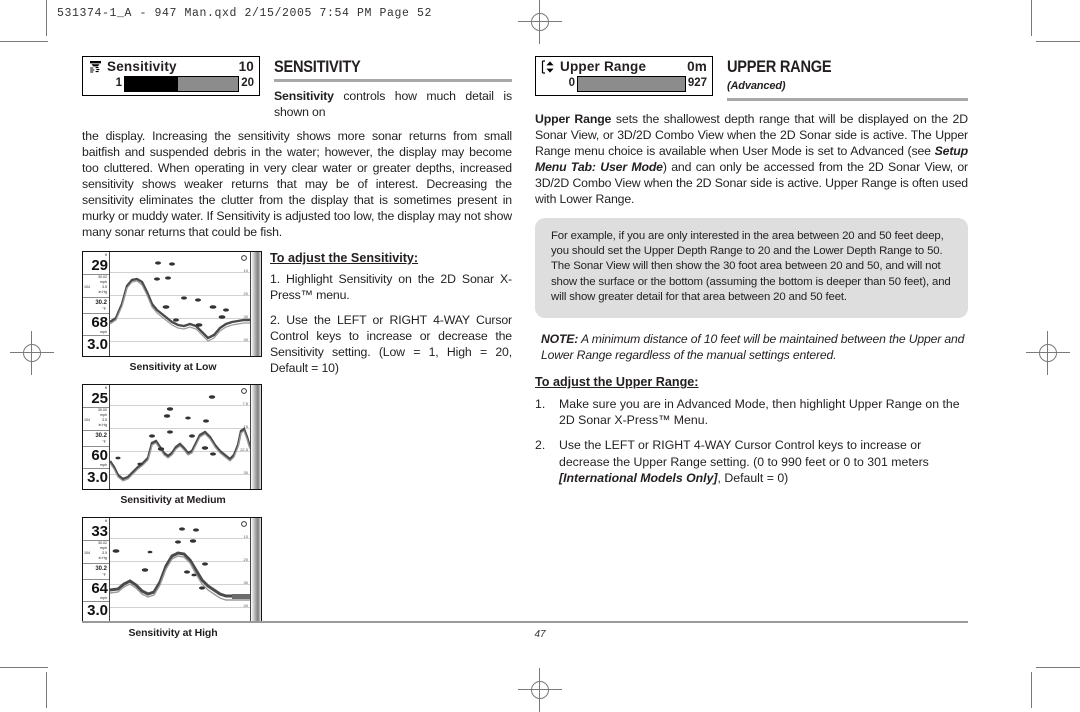 The image size is (1080, 712). I want to click on sensitivity-slider-min: 1, so click(118, 83).